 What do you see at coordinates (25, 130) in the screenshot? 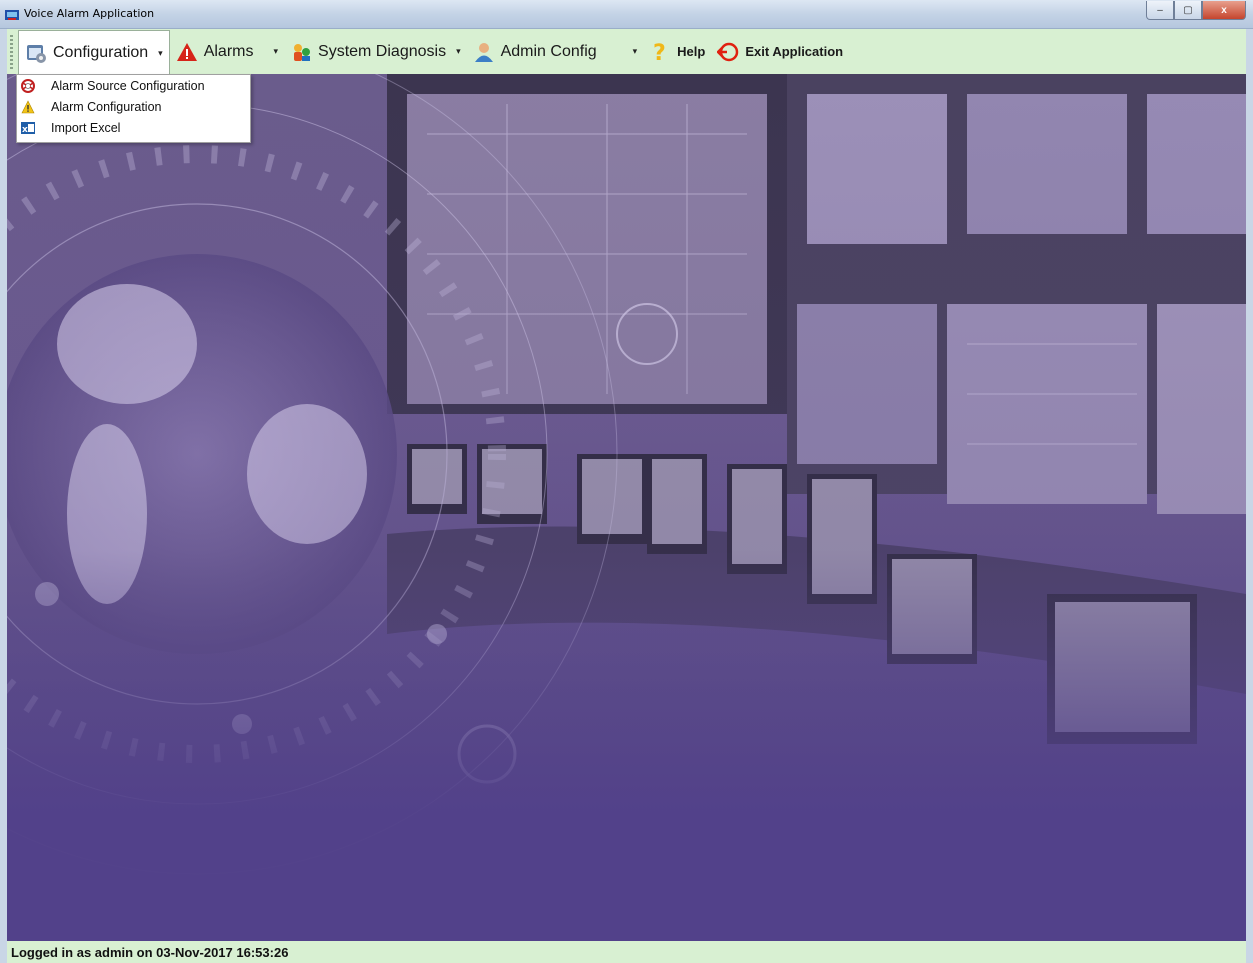
I see `svg-text: x` at bounding box center [25, 130].